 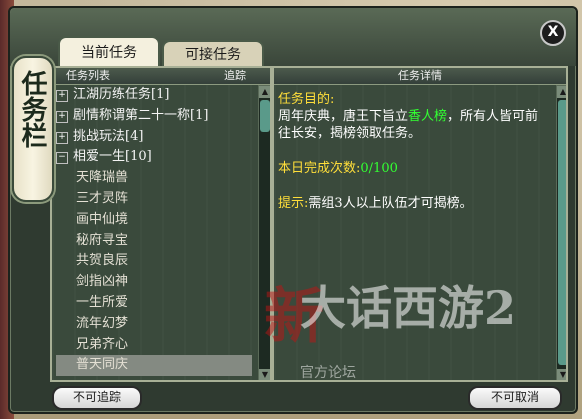 What do you see at coordinates (319, 168) in the screenshot?
I see `count-label: 本日完成次数:` at bounding box center [319, 168].